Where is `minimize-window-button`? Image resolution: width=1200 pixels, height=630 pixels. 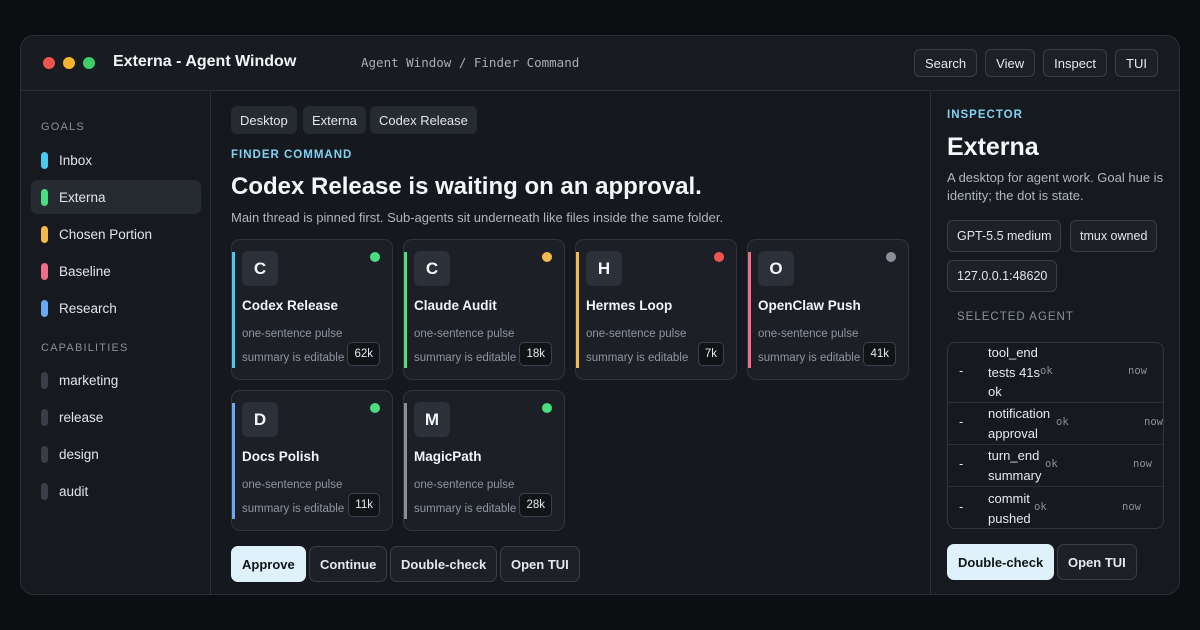 minimize-window-button is located at coordinates (69, 63).